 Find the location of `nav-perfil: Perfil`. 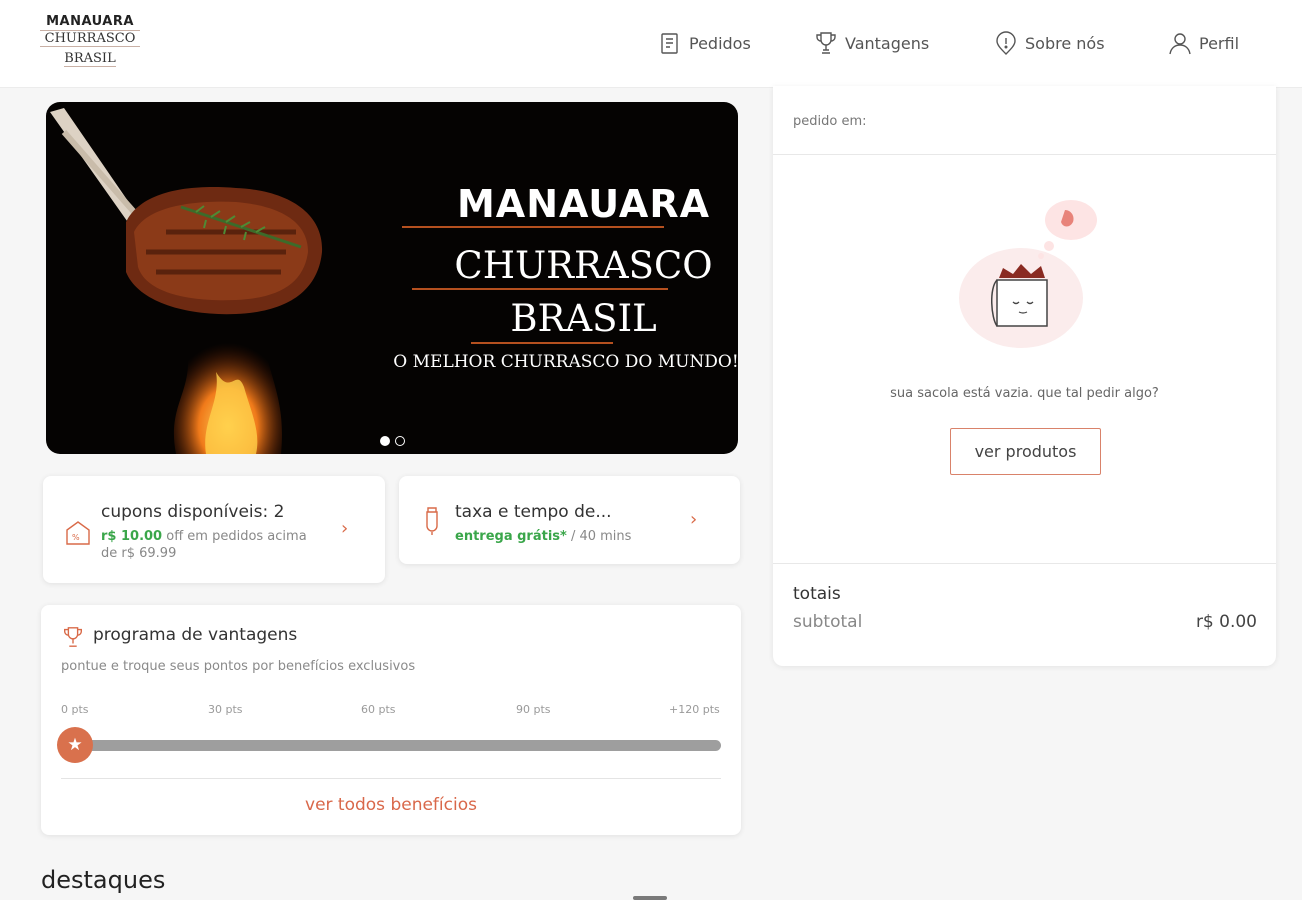

nav-perfil: Perfil is located at coordinates (1203, 43).